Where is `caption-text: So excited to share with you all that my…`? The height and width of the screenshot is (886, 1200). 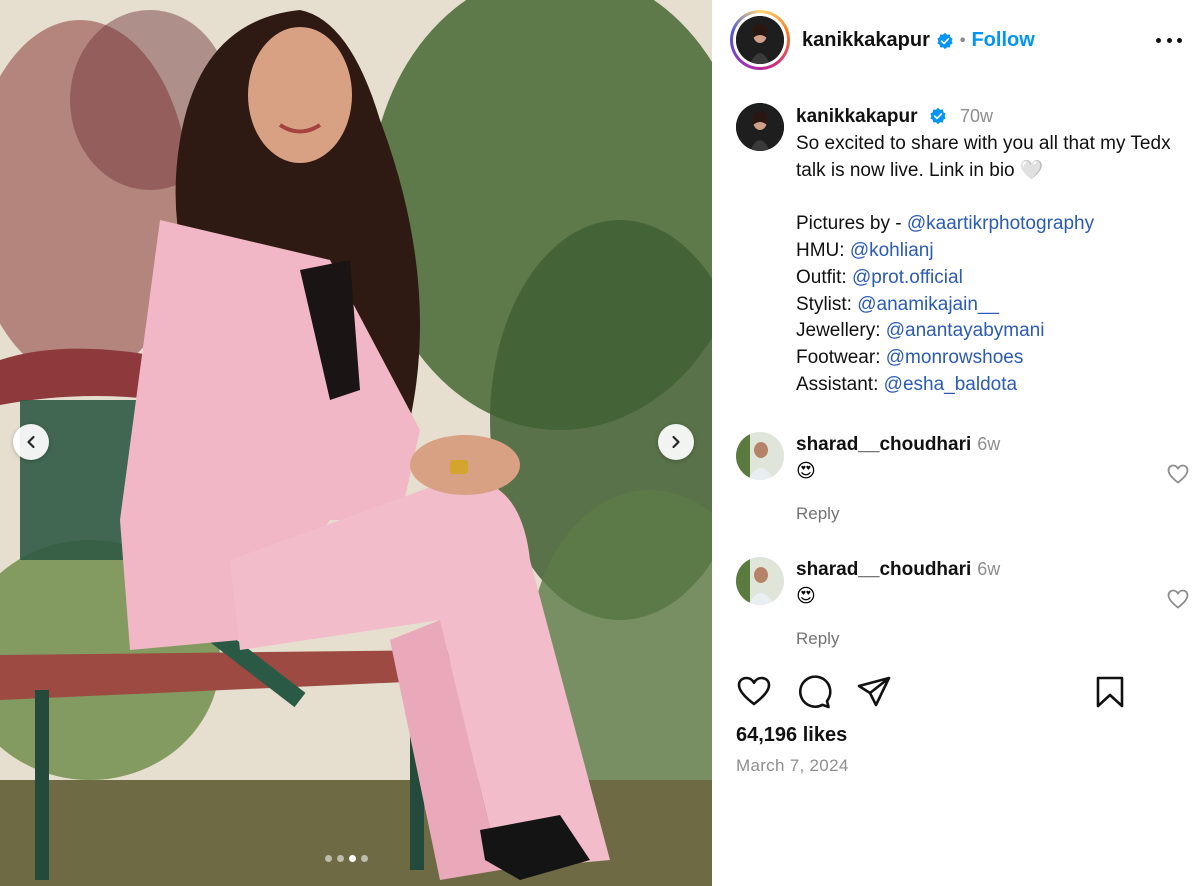 caption-text: So excited to share with you all that my… is located at coordinates (983, 156).